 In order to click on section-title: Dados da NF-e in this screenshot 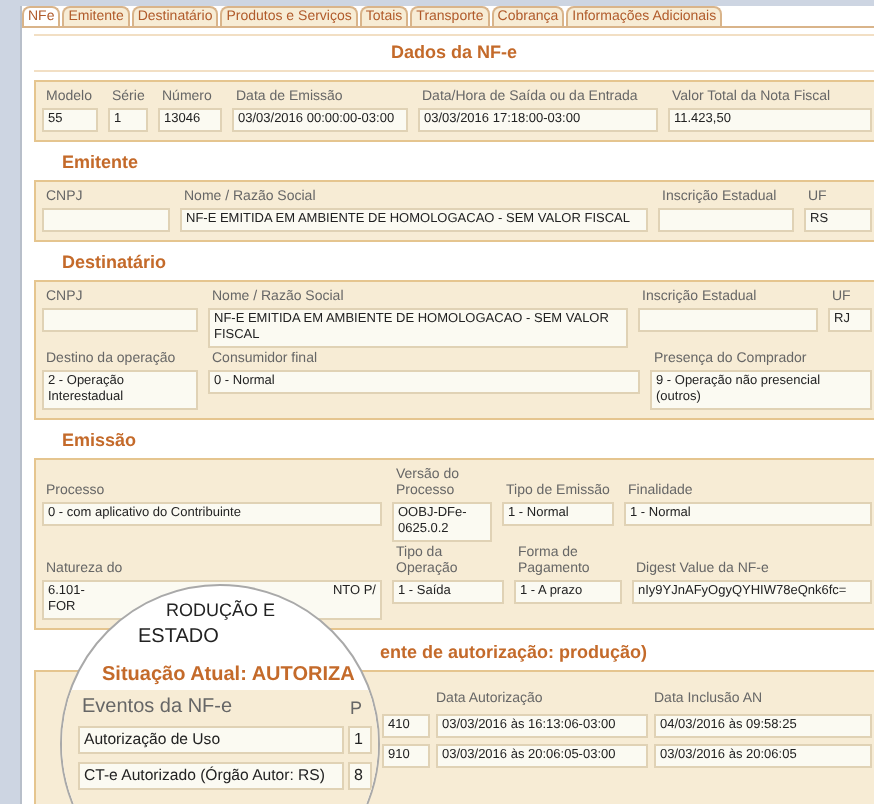, I will do `click(454, 53)`.